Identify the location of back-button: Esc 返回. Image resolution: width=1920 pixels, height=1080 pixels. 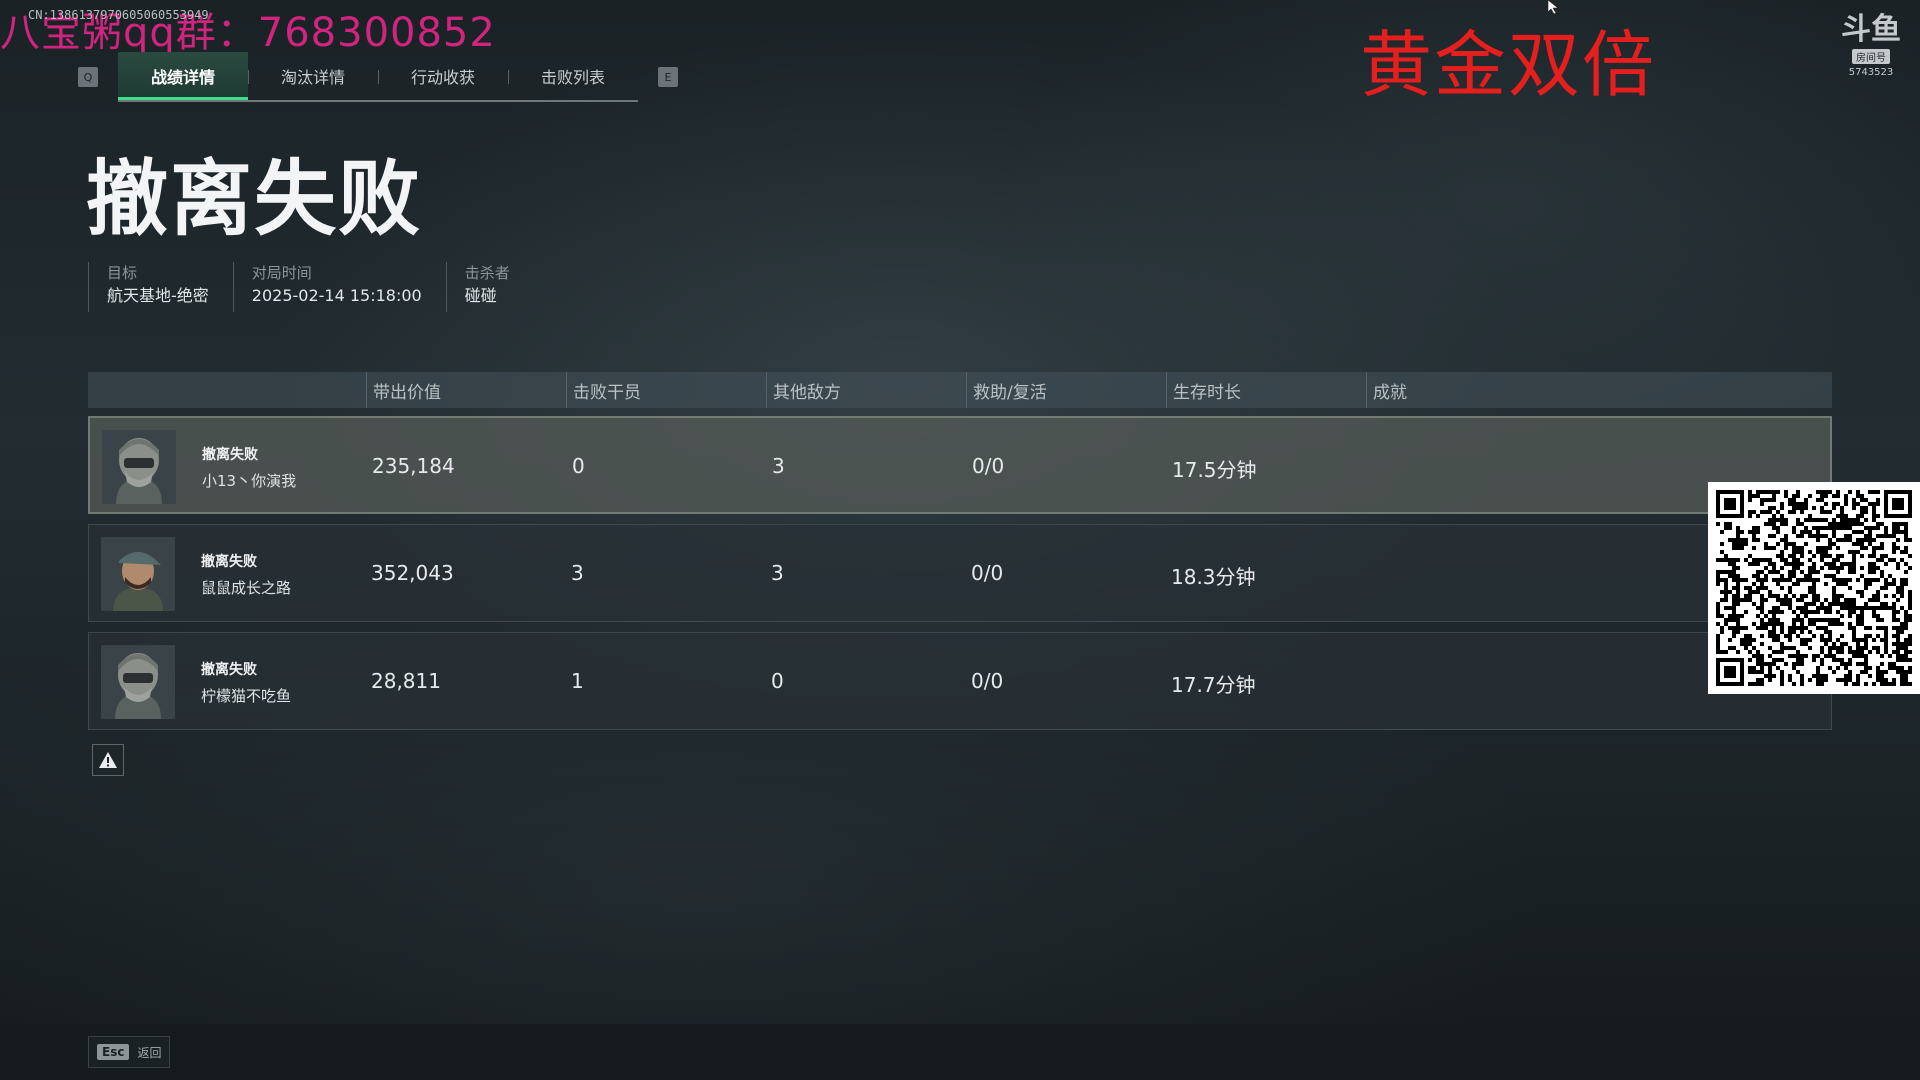
(129, 1052).